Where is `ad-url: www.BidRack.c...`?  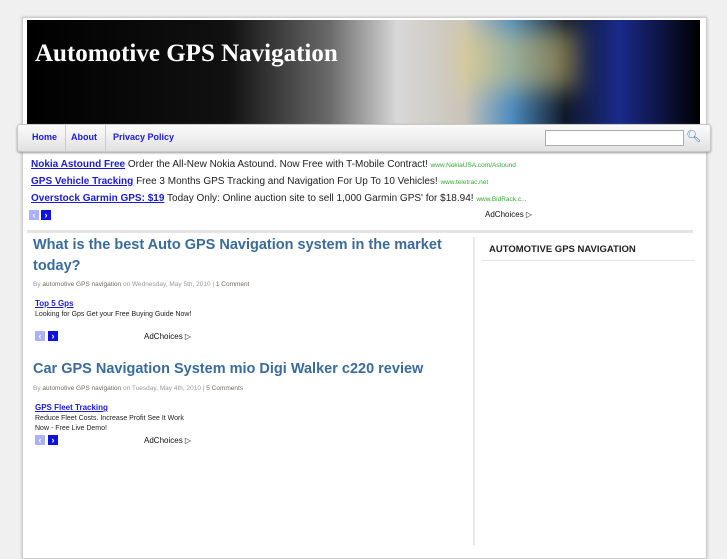 ad-url: www.BidRack.c... is located at coordinates (501, 199).